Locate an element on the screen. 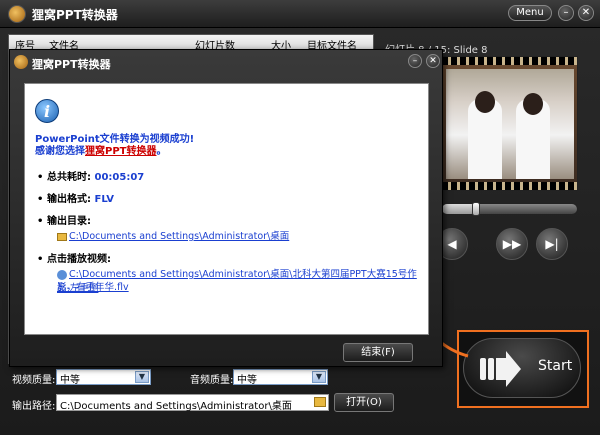 Image resolution: width=600 pixels, height=435 pixels. audio-quality-value: 中等 is located at coordinates (247, 380).